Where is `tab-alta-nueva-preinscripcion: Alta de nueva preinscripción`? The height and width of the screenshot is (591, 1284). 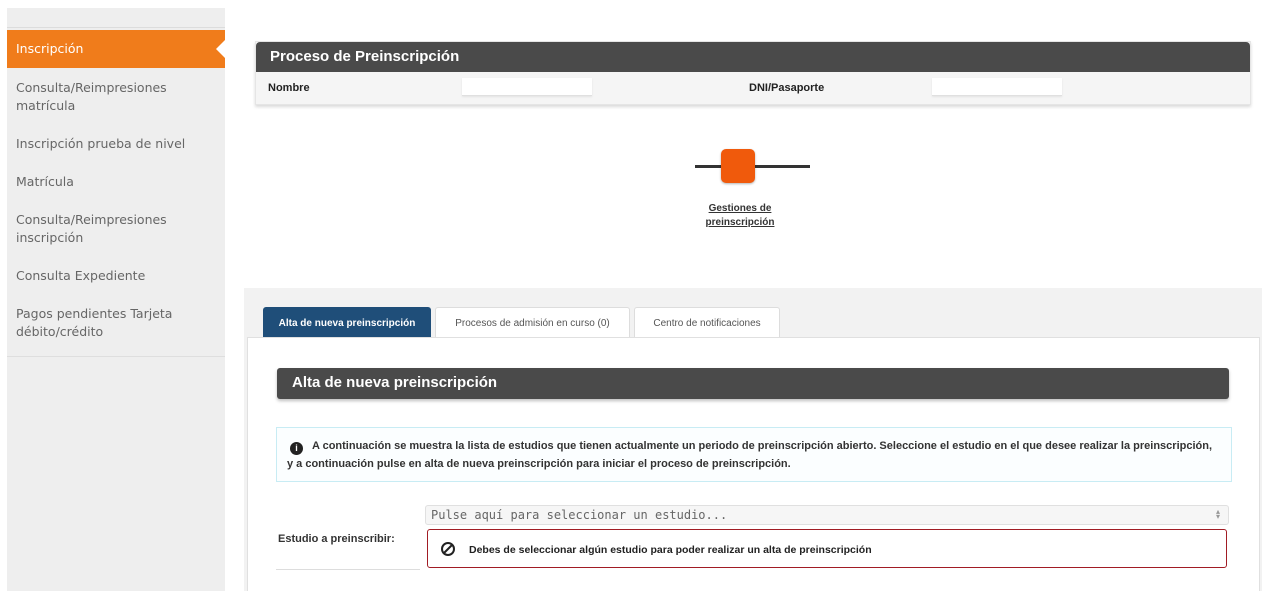
tab-alta-nueva-preinscripcion: Alta de nueva preinscripción is located at coordinates (347, 322).